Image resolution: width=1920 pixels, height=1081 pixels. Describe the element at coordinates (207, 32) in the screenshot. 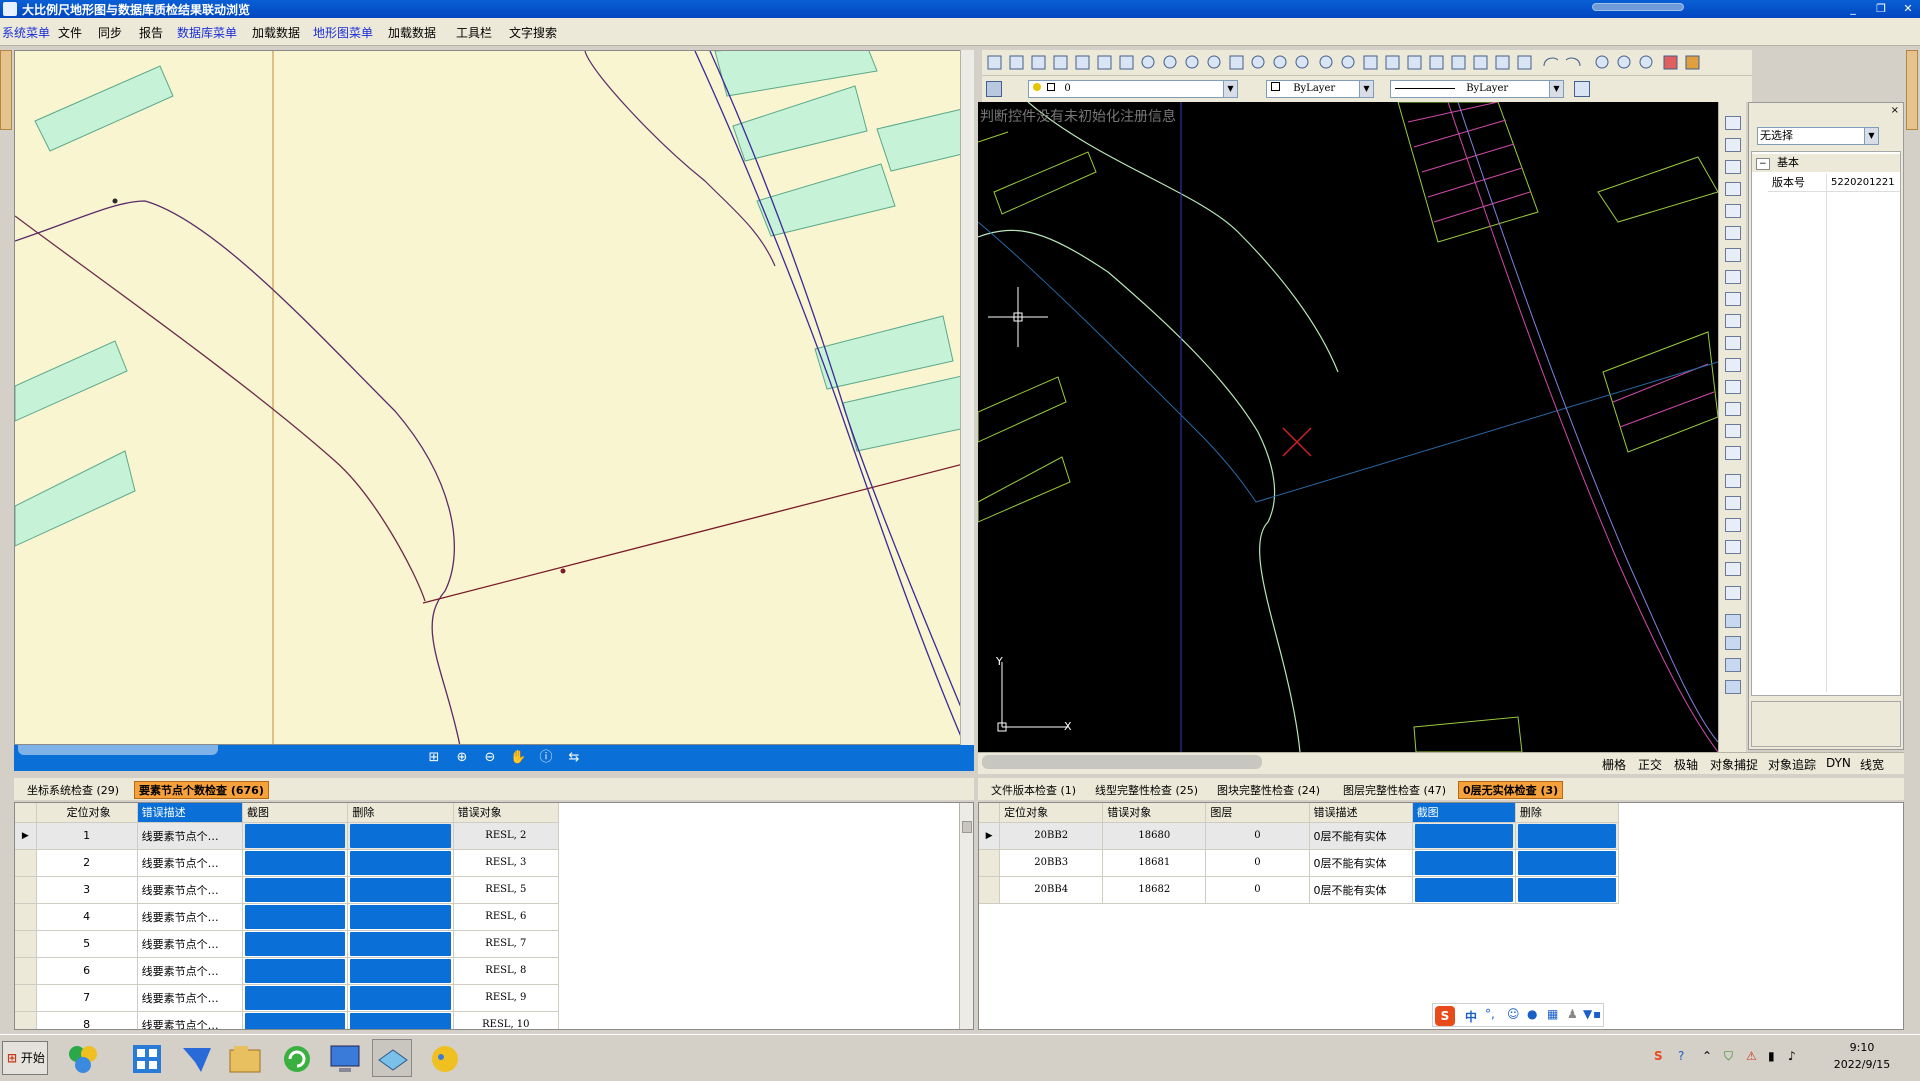

I see `menu-database: 数据库菜单` at that location.